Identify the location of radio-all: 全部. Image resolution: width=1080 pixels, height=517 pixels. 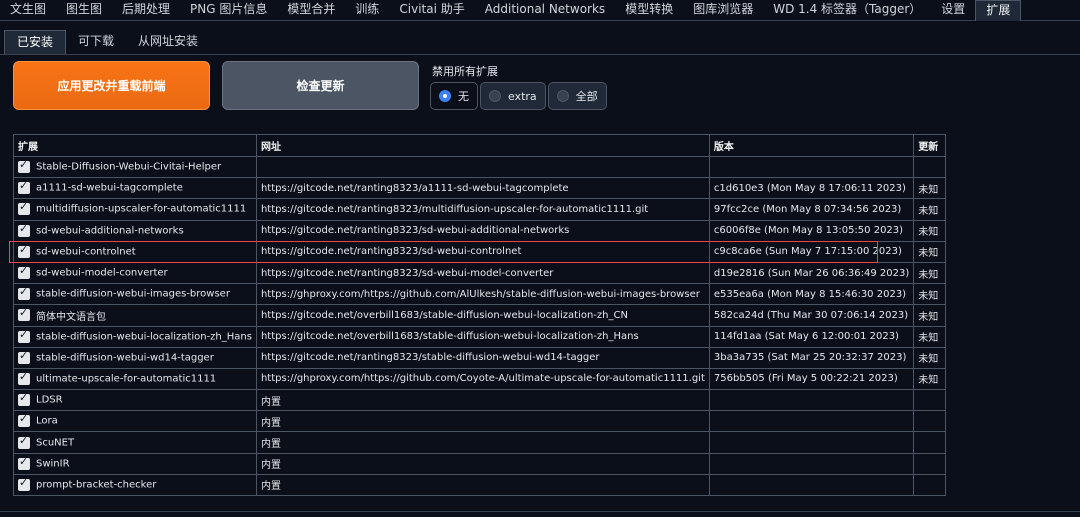
(577, 96).